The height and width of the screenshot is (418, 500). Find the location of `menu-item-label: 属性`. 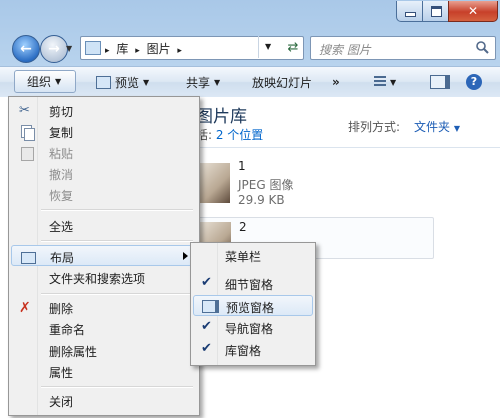

menu-item-label: 属性 is located at coordinates (61, 373).